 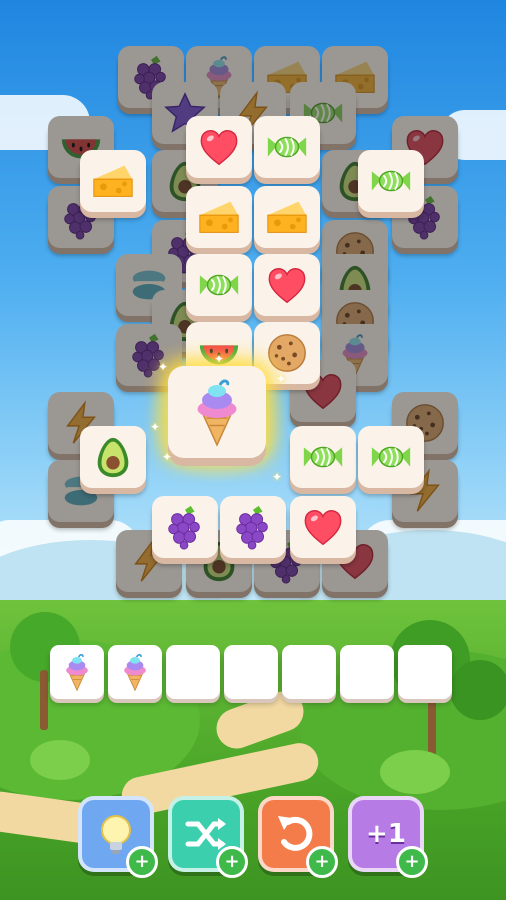 I want to click on avocado-icon, so click(x=113, y=457).